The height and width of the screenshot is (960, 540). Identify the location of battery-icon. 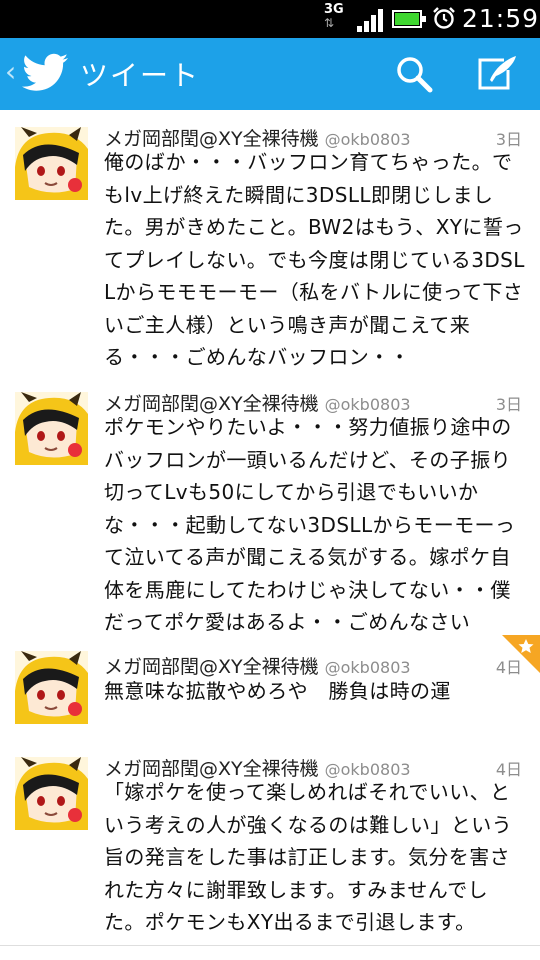
(409, 19).